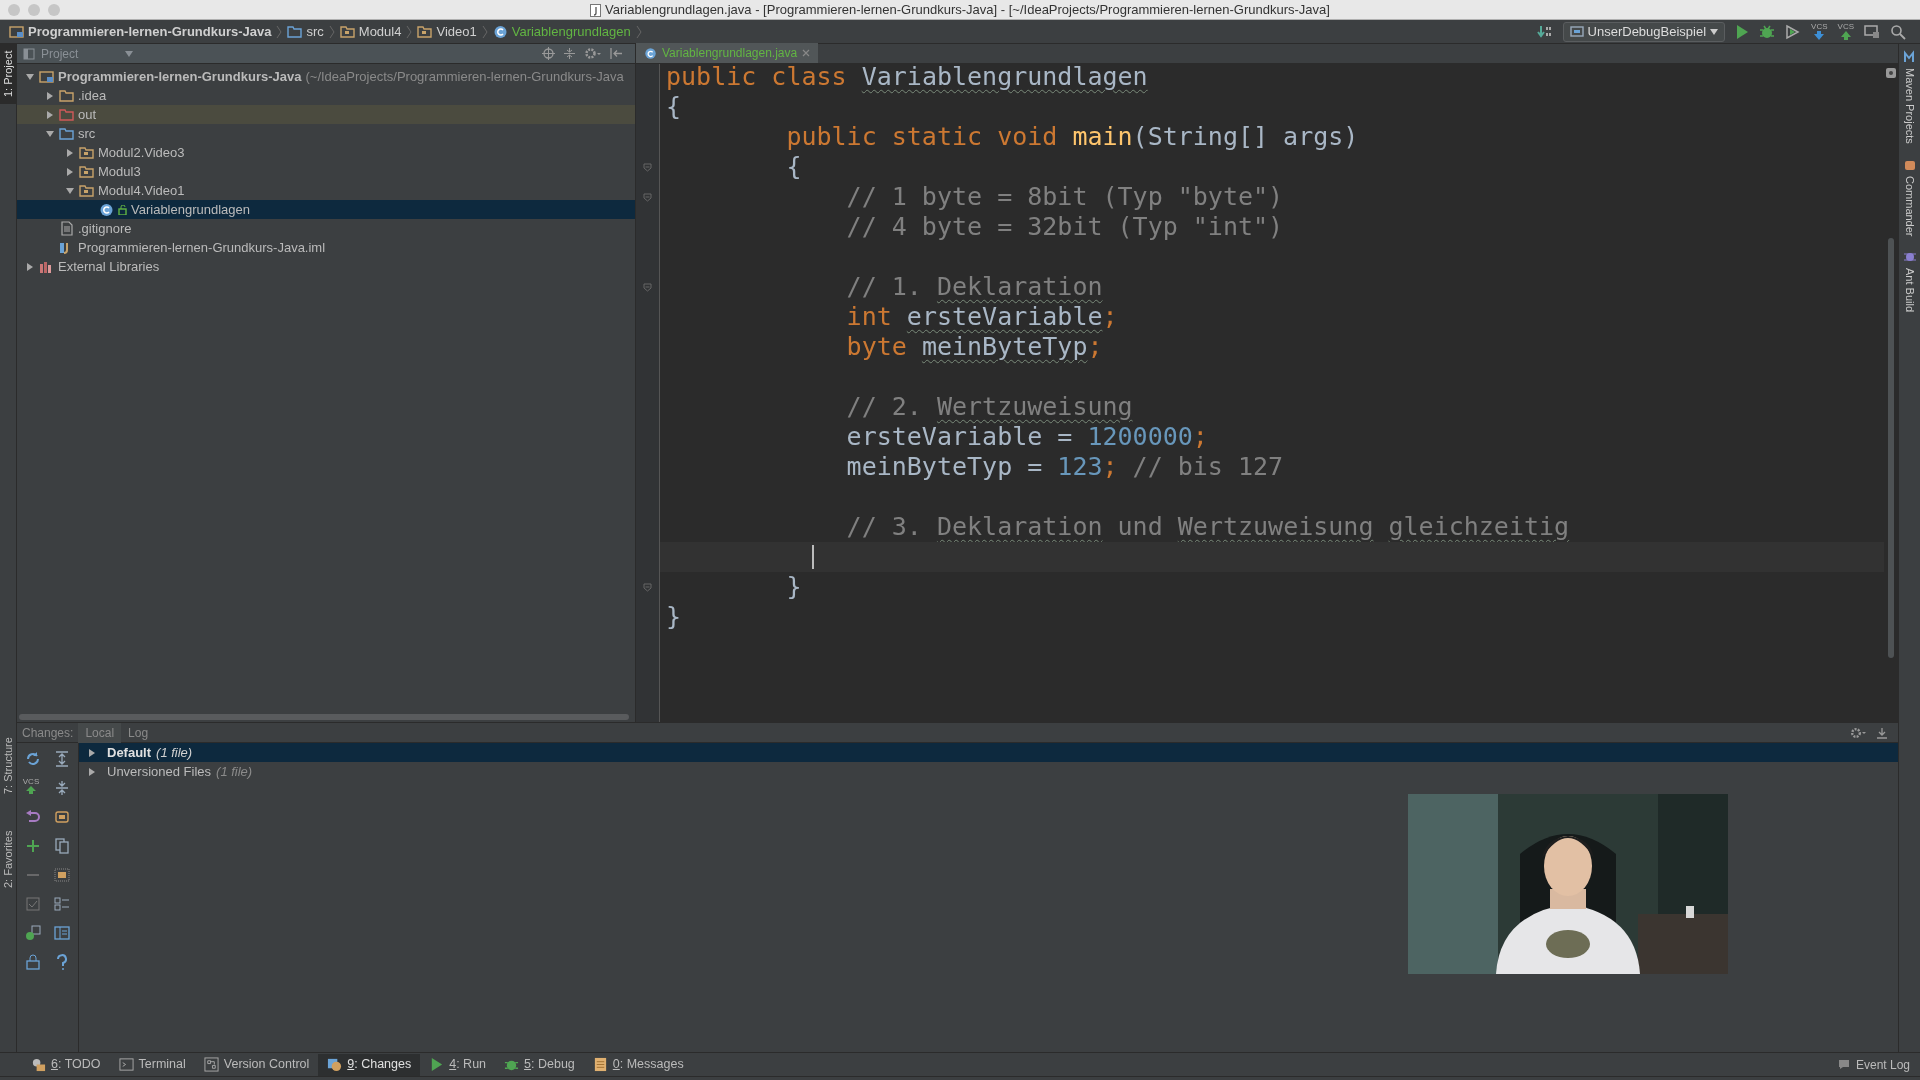 This screenshot has height=1080, width=1920. What do you see at coordinates (988, 771) in the screenshot?
I see `changelist-row: Unversioned Files (1 file)` at bounding box center [988, 771].